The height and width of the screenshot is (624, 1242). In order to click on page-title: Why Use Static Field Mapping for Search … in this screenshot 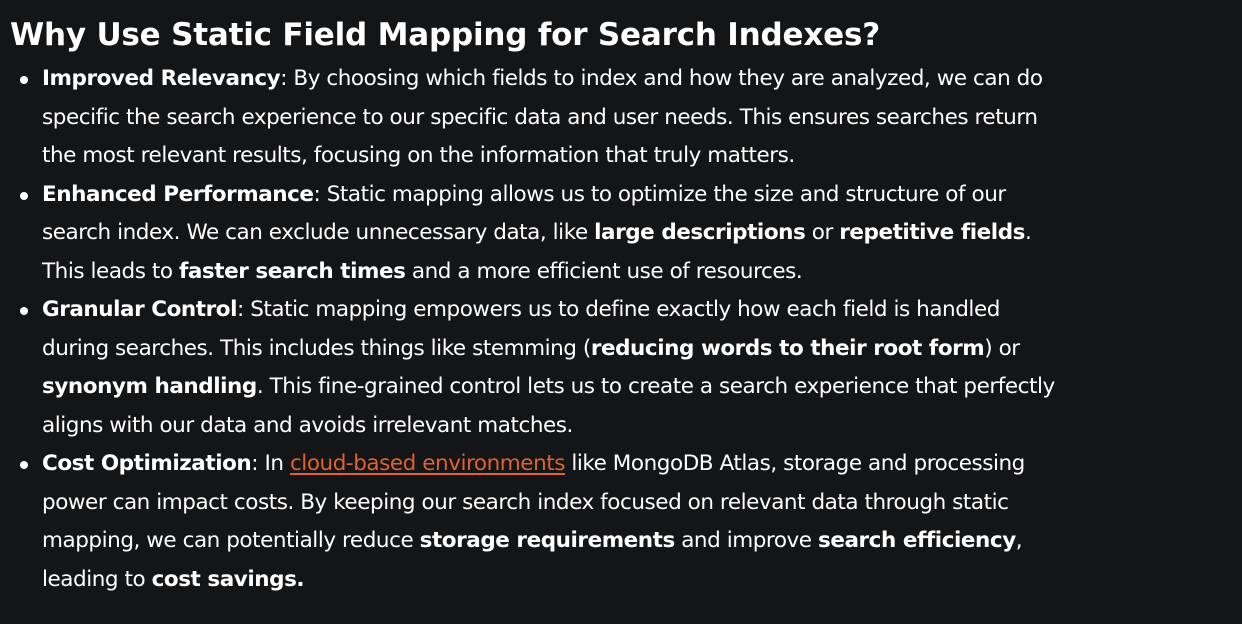, I will do `click(445, 35)`.